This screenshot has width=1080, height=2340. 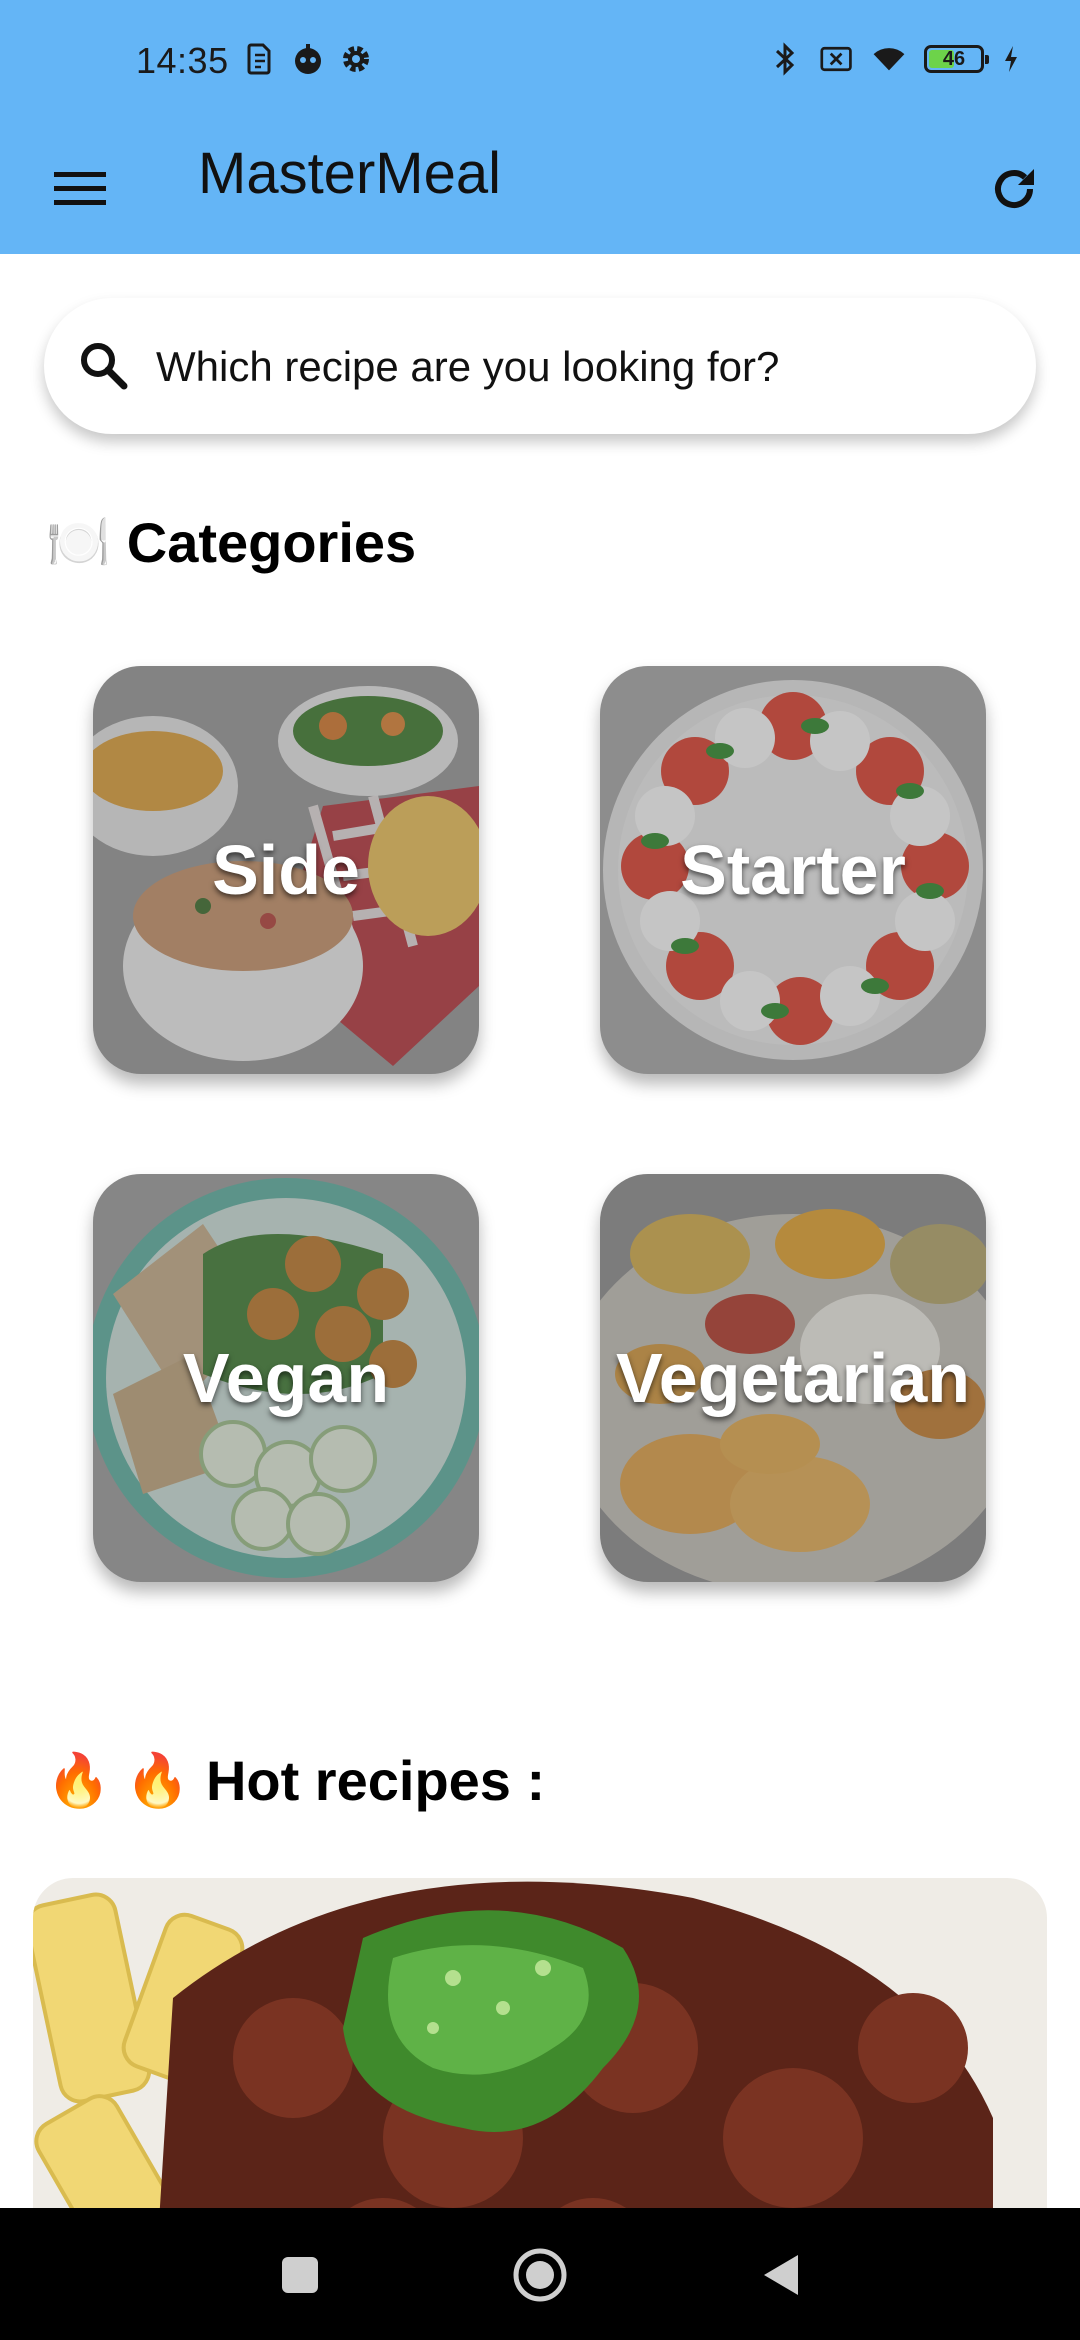 I want to click on plate-icon: 🍽️, so click(x=78, y=543).